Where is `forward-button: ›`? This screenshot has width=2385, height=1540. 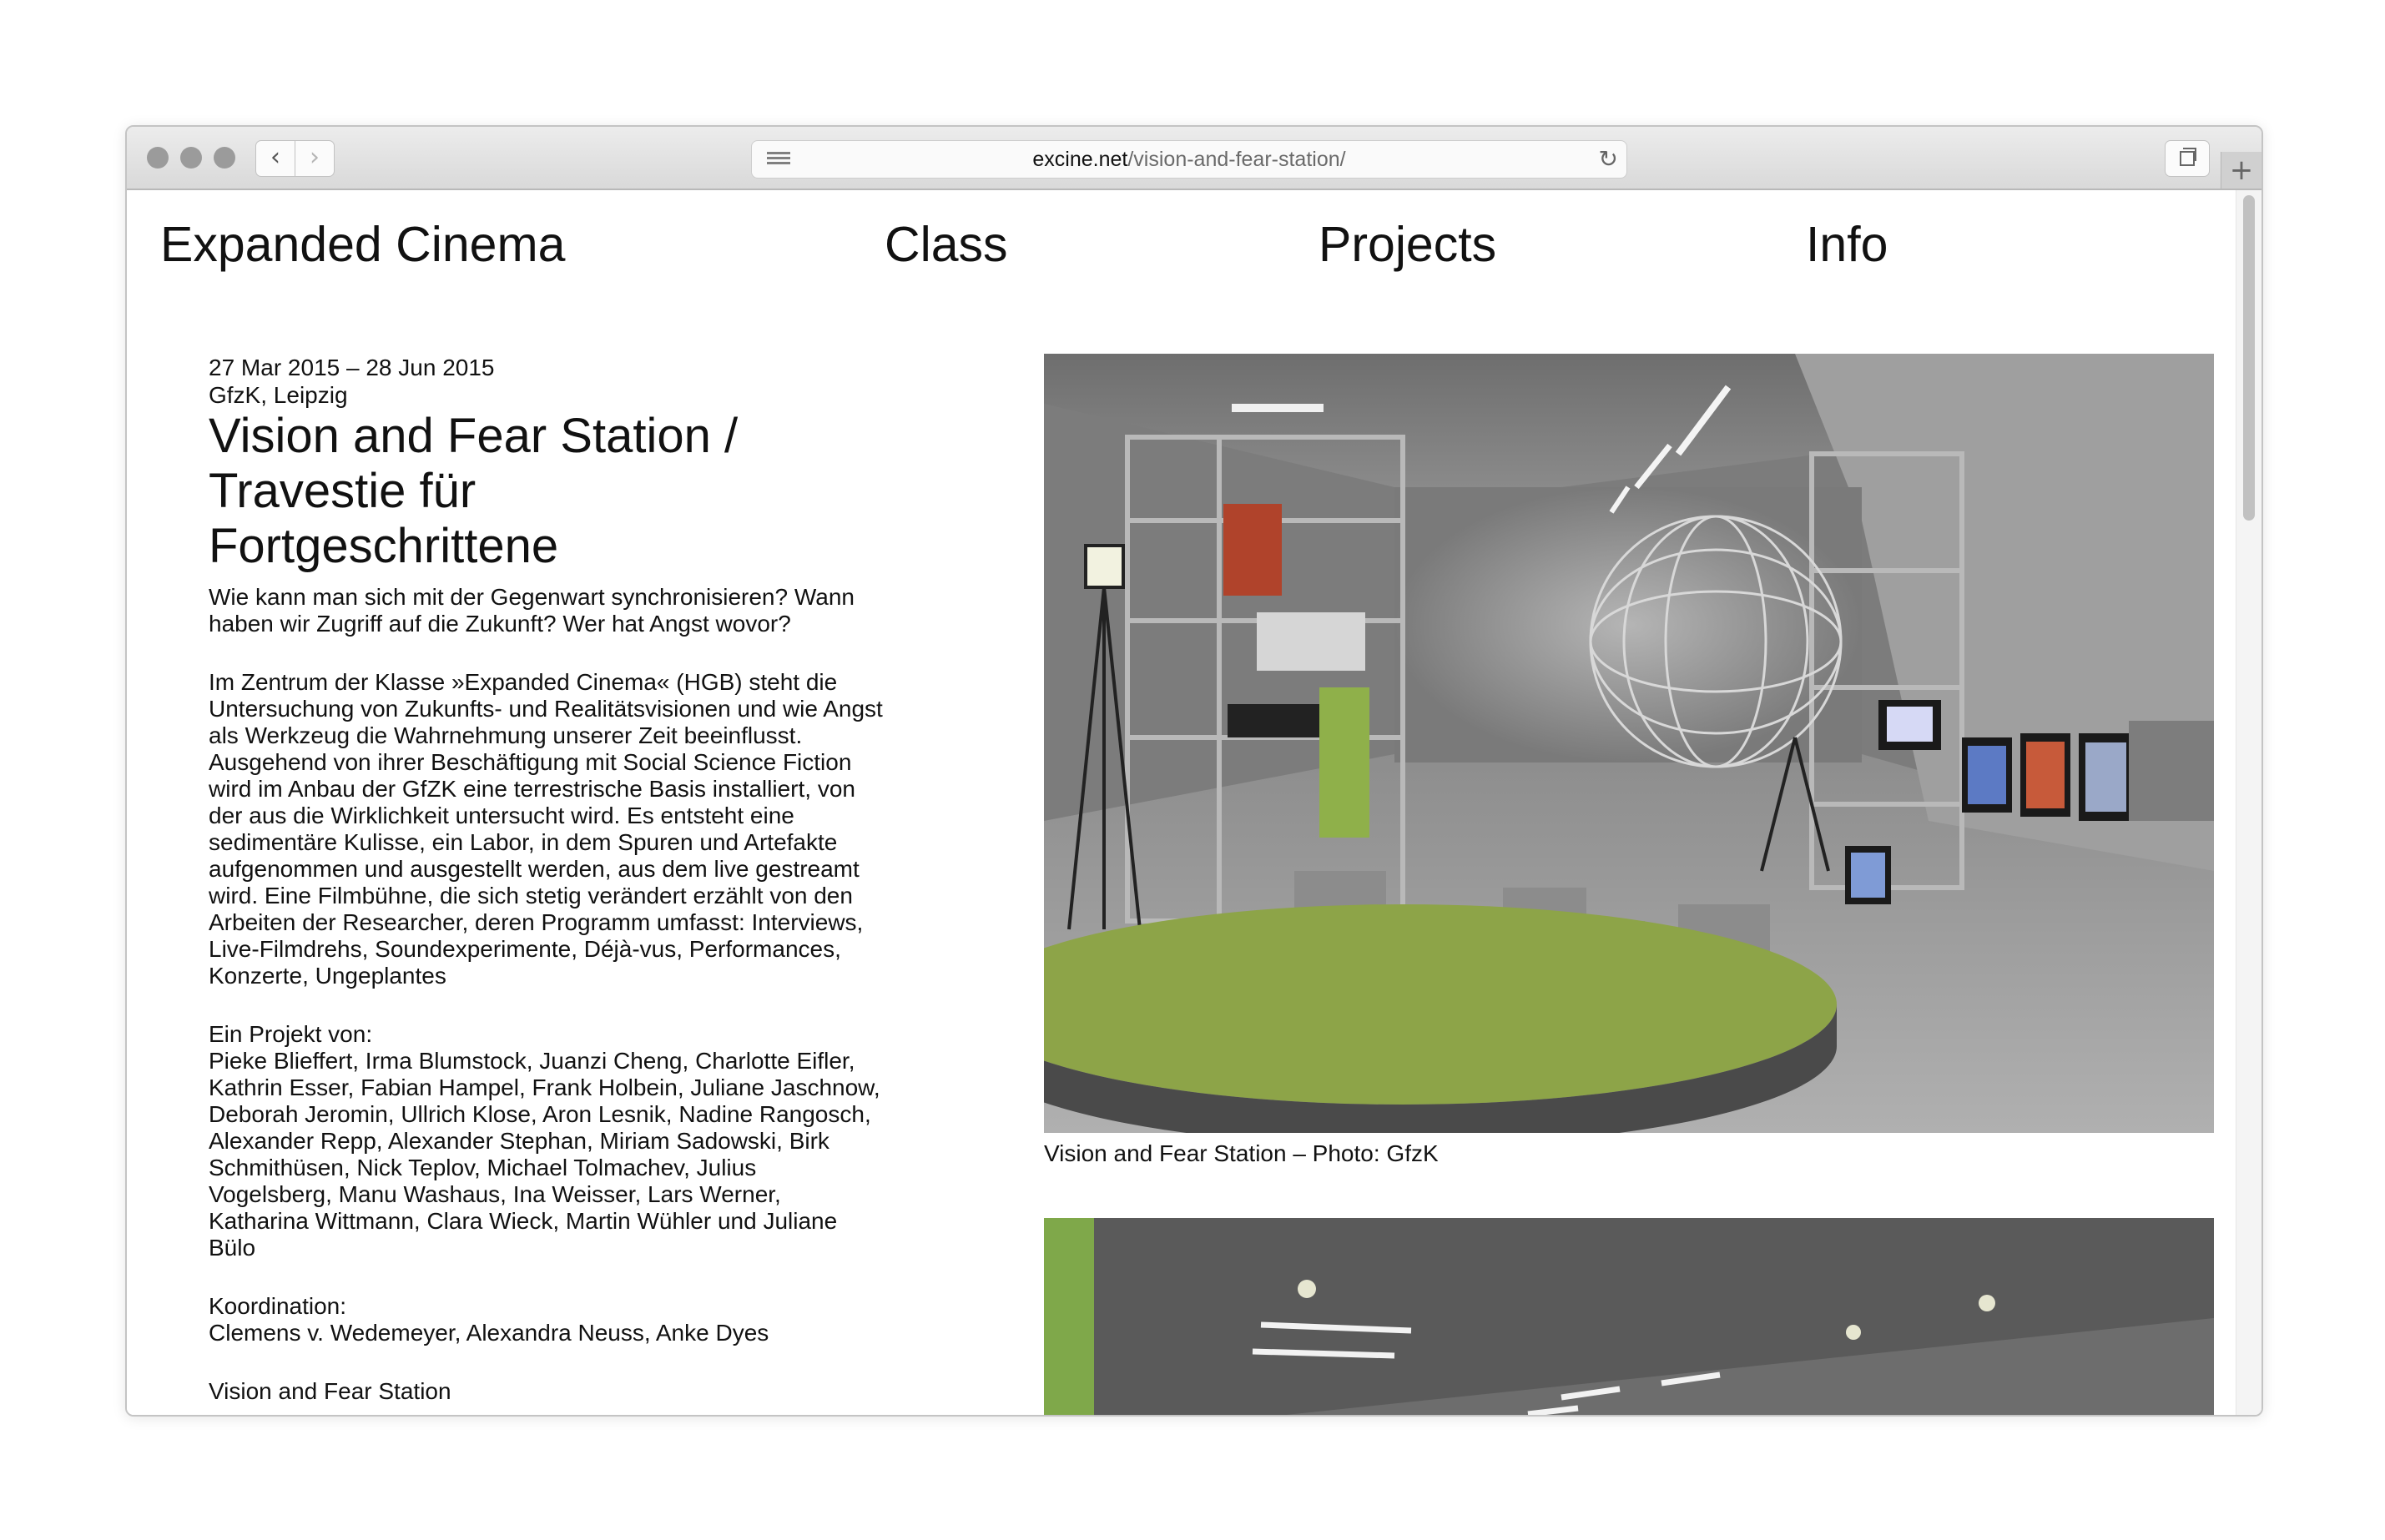 forward-button: › is located at coordinates (315, 158).